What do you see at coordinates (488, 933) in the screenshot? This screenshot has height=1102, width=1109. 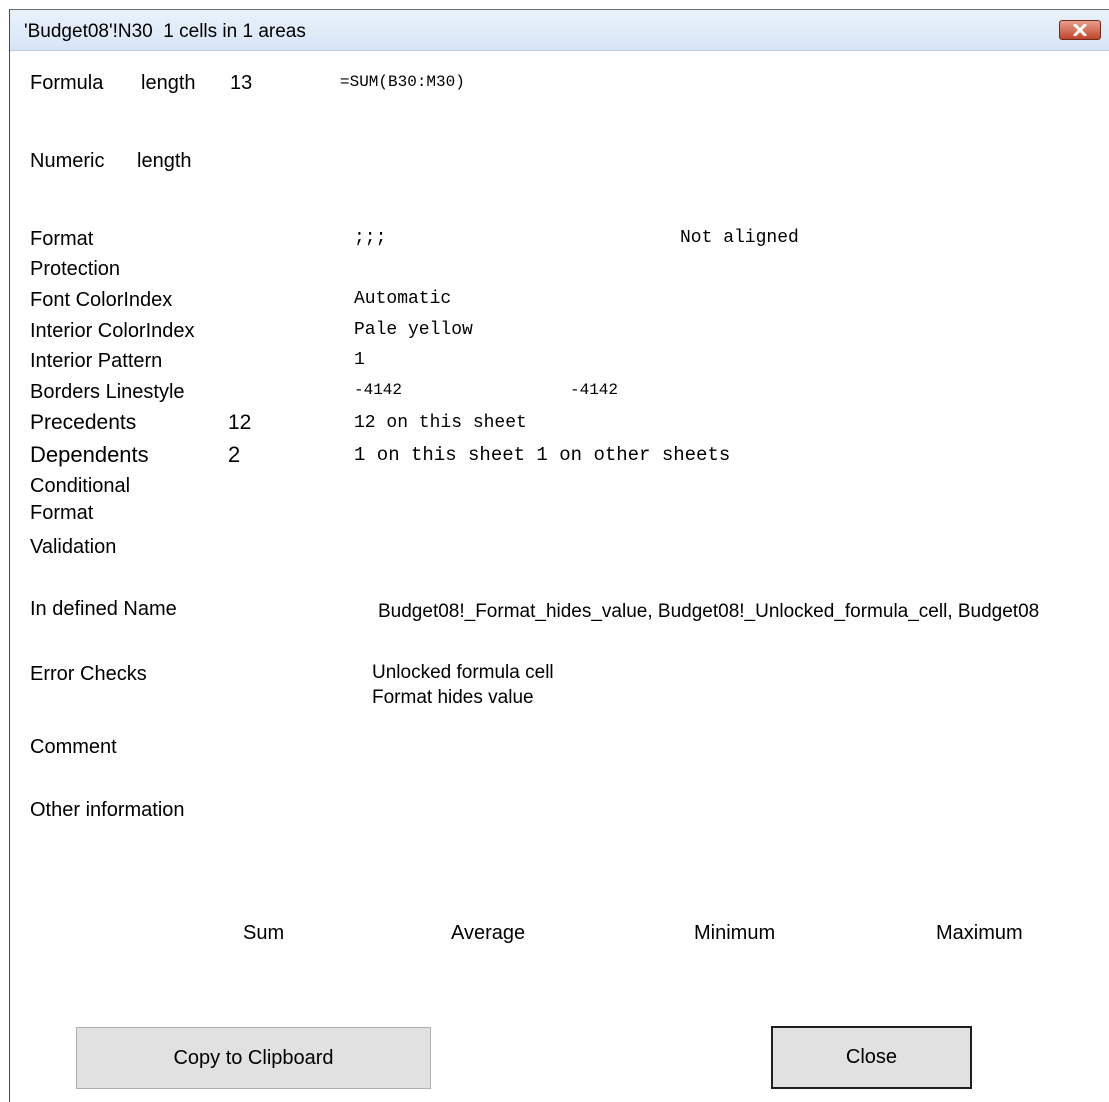 I see `average-label: Average` at bounding box center [488, 933].